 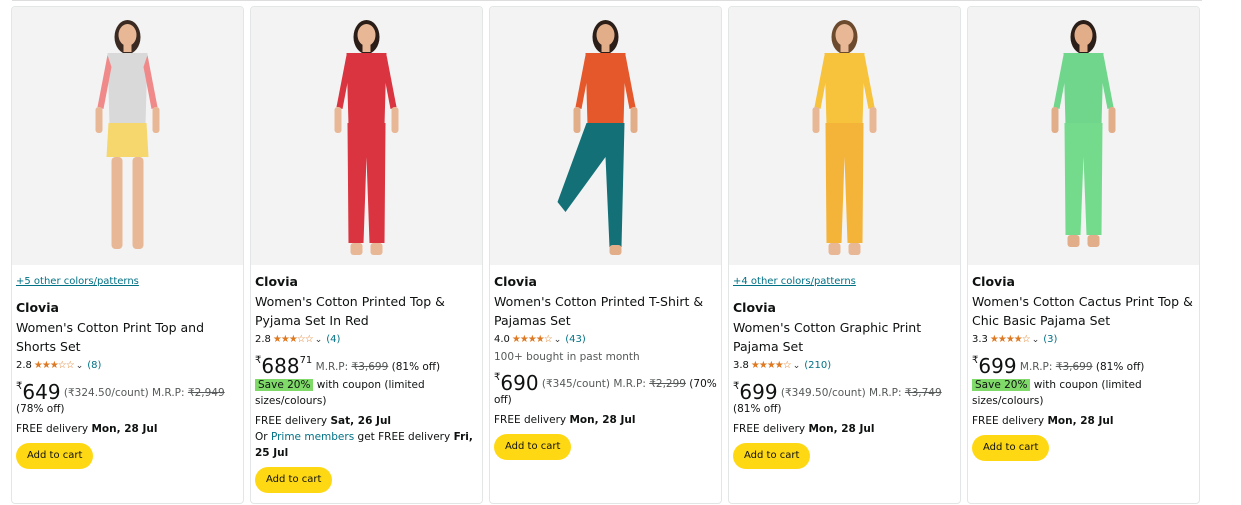 I want to click on review-count: (43), so click(x=575, y=340).